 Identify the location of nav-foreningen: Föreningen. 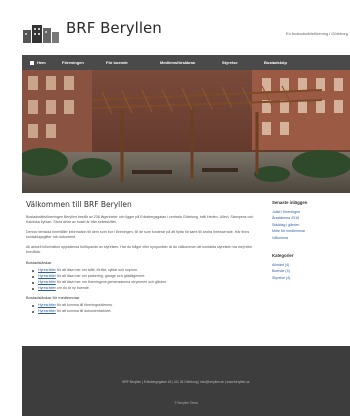
(73, 62).